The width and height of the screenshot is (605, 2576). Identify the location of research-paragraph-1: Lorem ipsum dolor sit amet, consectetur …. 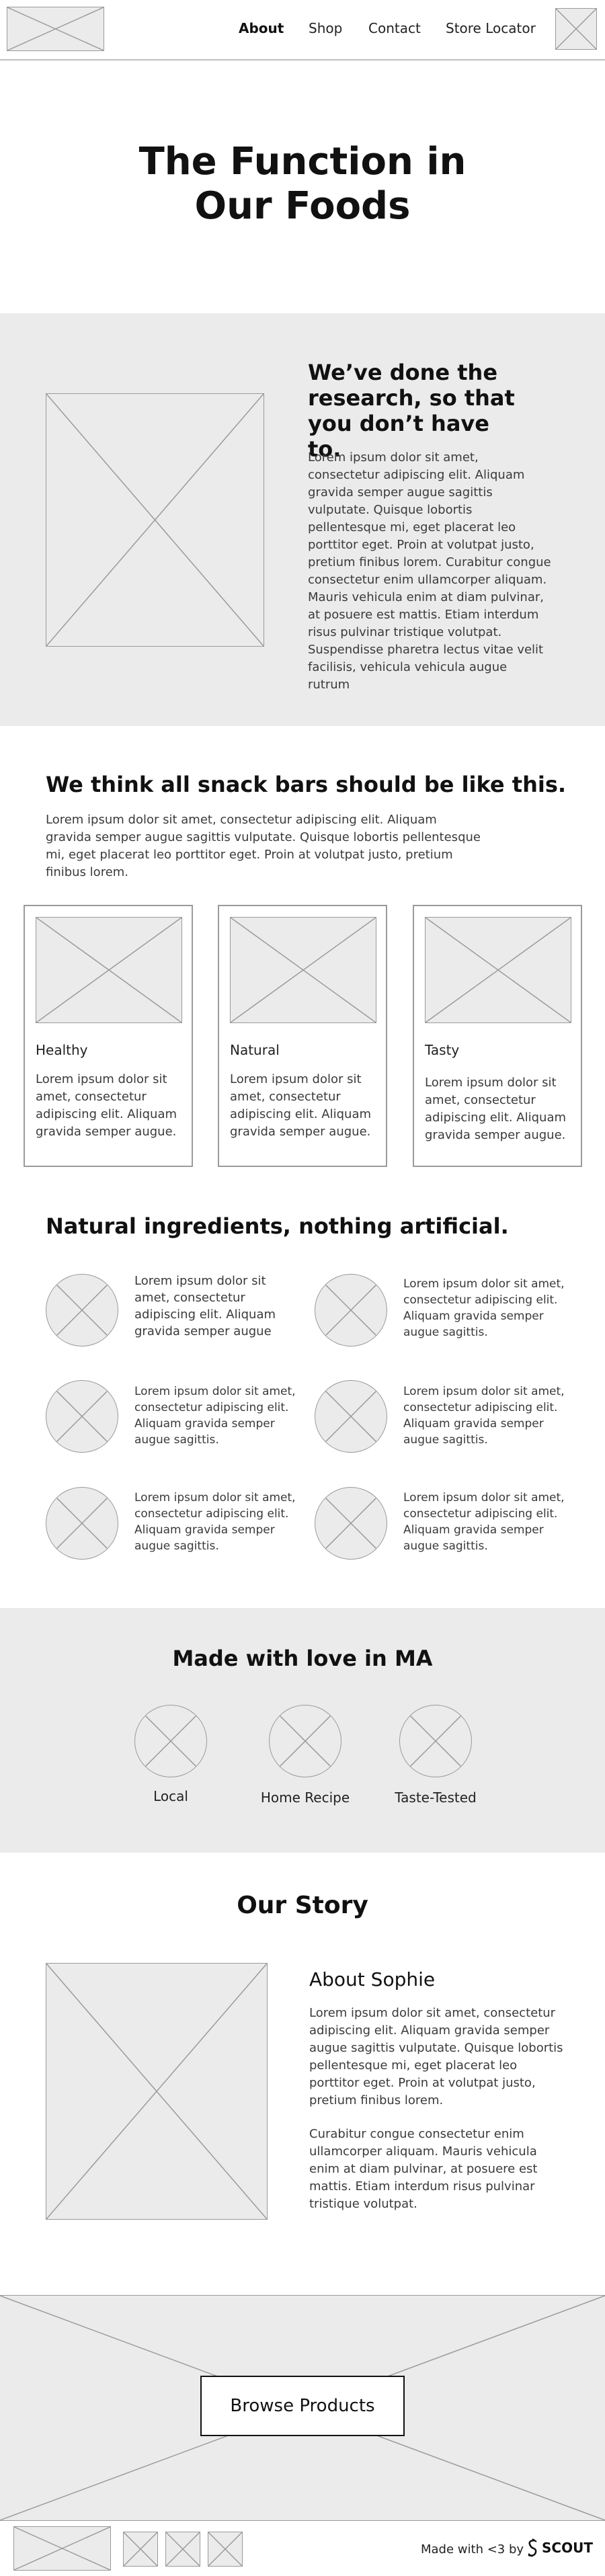
(429, 518).